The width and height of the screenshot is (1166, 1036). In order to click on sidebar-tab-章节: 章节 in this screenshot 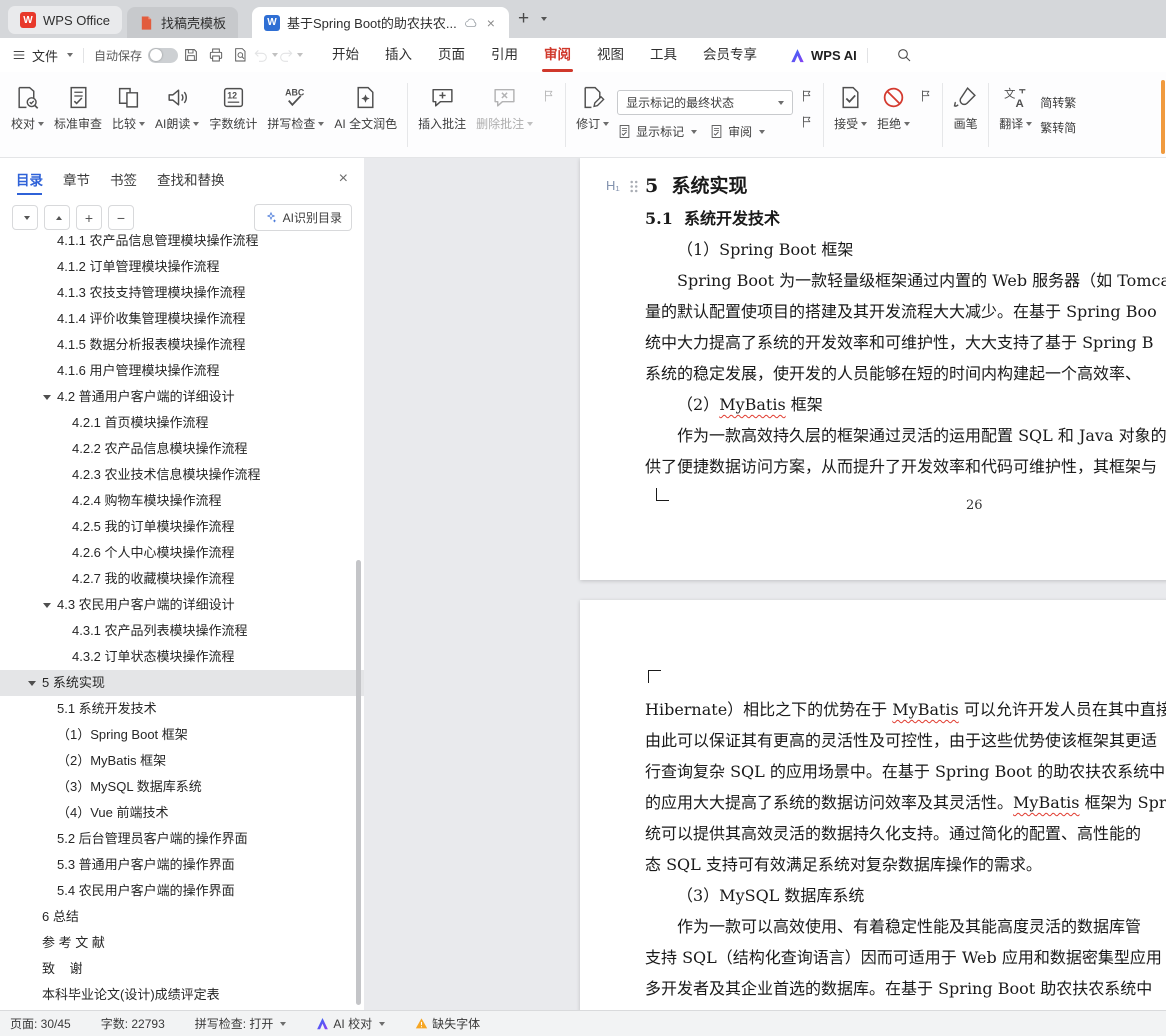, I will do `click(76, 179)`.